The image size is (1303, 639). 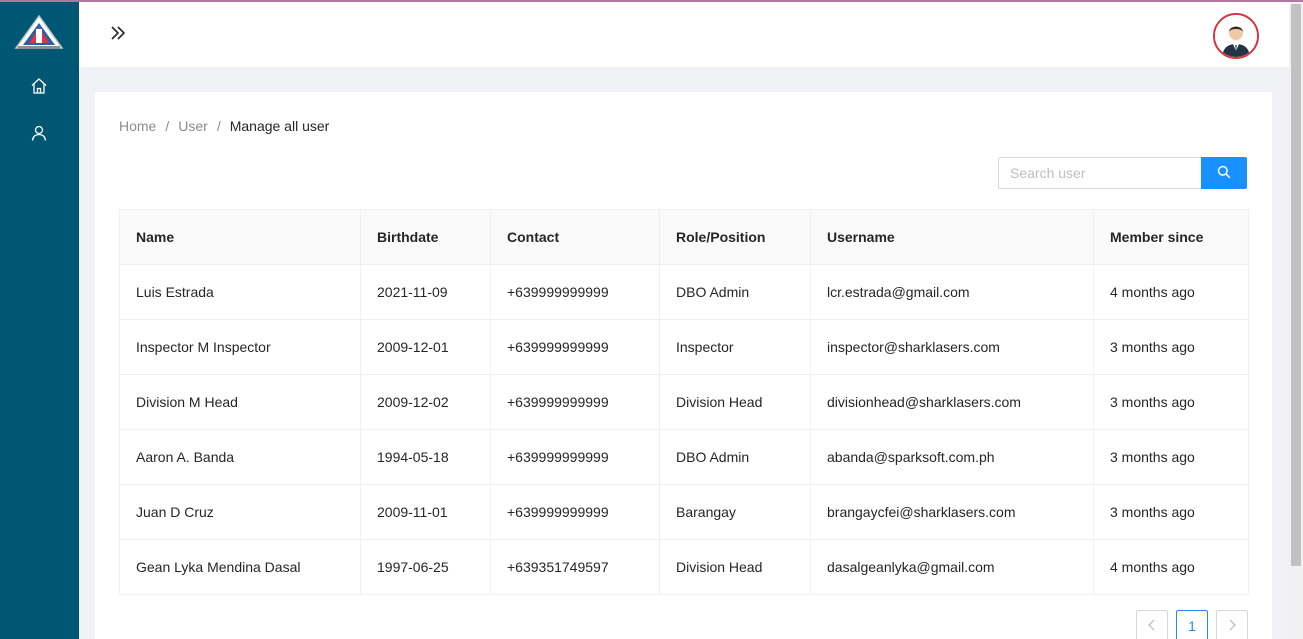 I want to click on cell-name: Aaron A. Banda, so click(x=240, y=457).